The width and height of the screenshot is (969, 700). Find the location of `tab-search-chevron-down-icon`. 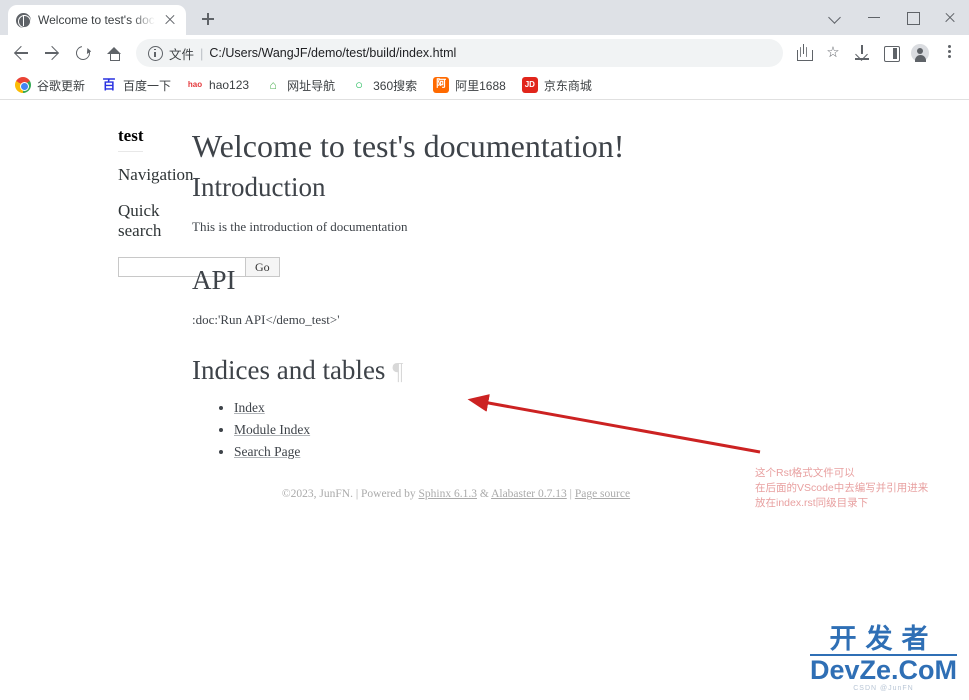

tab-search-chevron-down-icon is located at coordinates (836, 17).